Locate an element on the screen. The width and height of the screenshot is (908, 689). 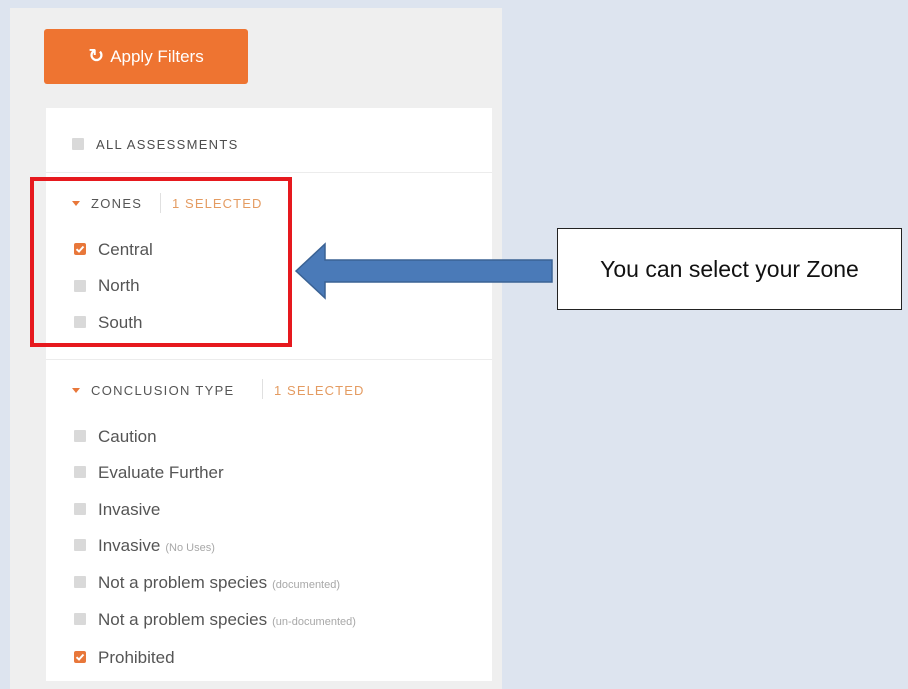
conclusion-option-label: Invasive is located at coordinates (129, 509).